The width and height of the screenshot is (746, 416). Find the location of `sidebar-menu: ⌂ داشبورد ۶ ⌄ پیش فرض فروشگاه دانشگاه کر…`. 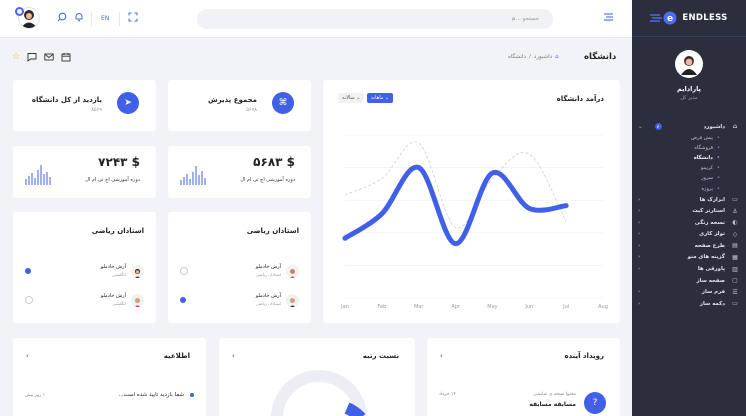

sidebar-menu: ⌂ داشبورد ۶ ⌄ پیش فرض فروشگاه دانشگاه کر… is located at coordinates (689, 215).